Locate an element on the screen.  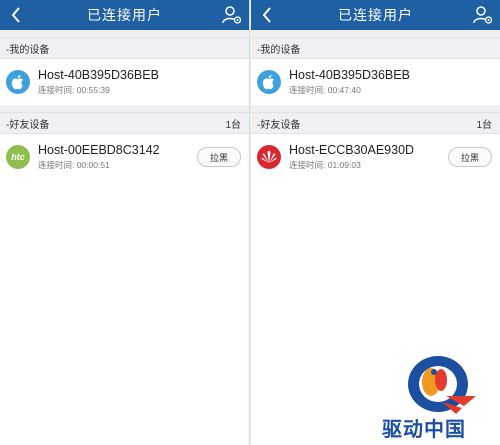
device-connect-time: 连接时间: 00:47:40 is located at coordinates (325, 90).